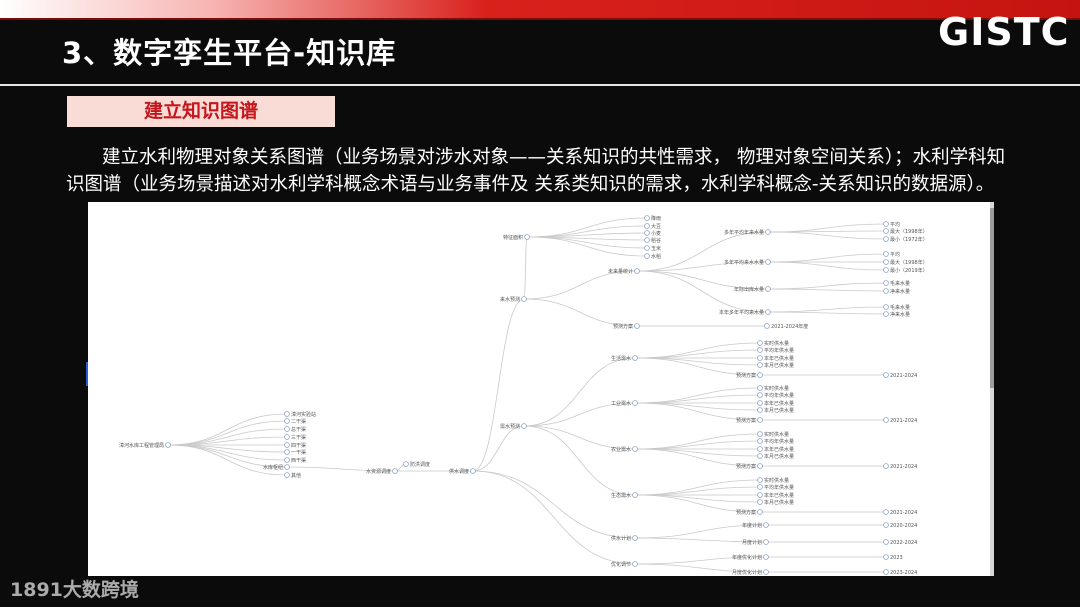 The width and height of the screenshot is (1080, 607). What do you see at coordinates (145, 445) in the screenshot?
I see `graph-node: 漳河水库工程管理局` at bounding box center [145, 445].